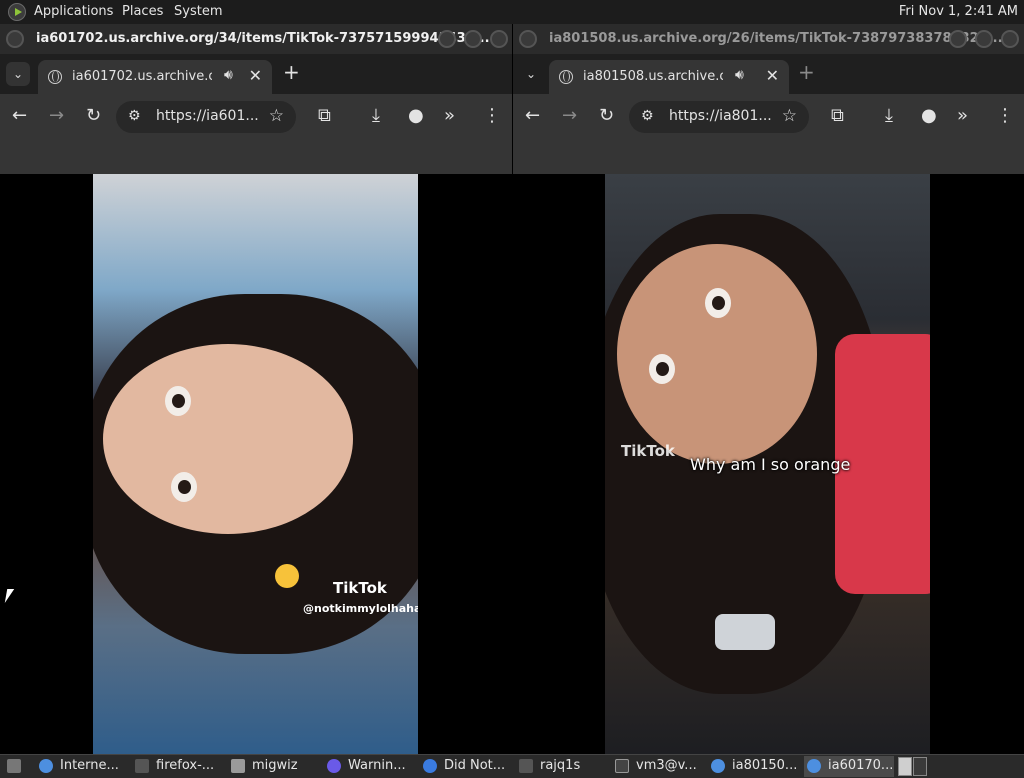  What do you see at coordinates (958, 11) in the screenshot?
I see `clock: Fri Nov 1, 2:41 AM` at bounding box center [958, 11].